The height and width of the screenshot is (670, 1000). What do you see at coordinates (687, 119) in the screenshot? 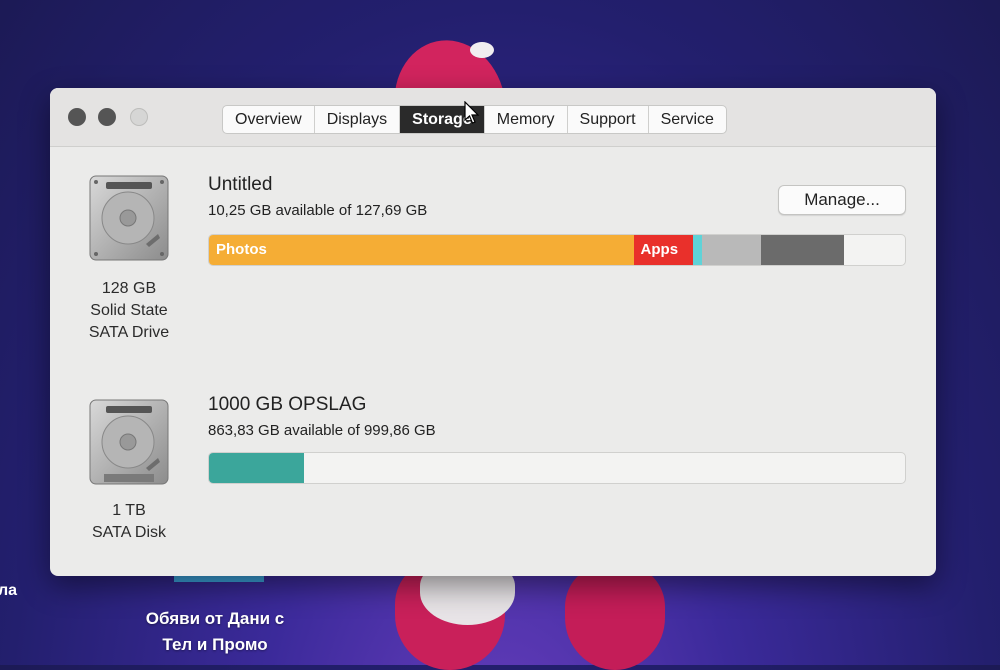
I see `tab-service: Service` at bounding box center [687, 119].